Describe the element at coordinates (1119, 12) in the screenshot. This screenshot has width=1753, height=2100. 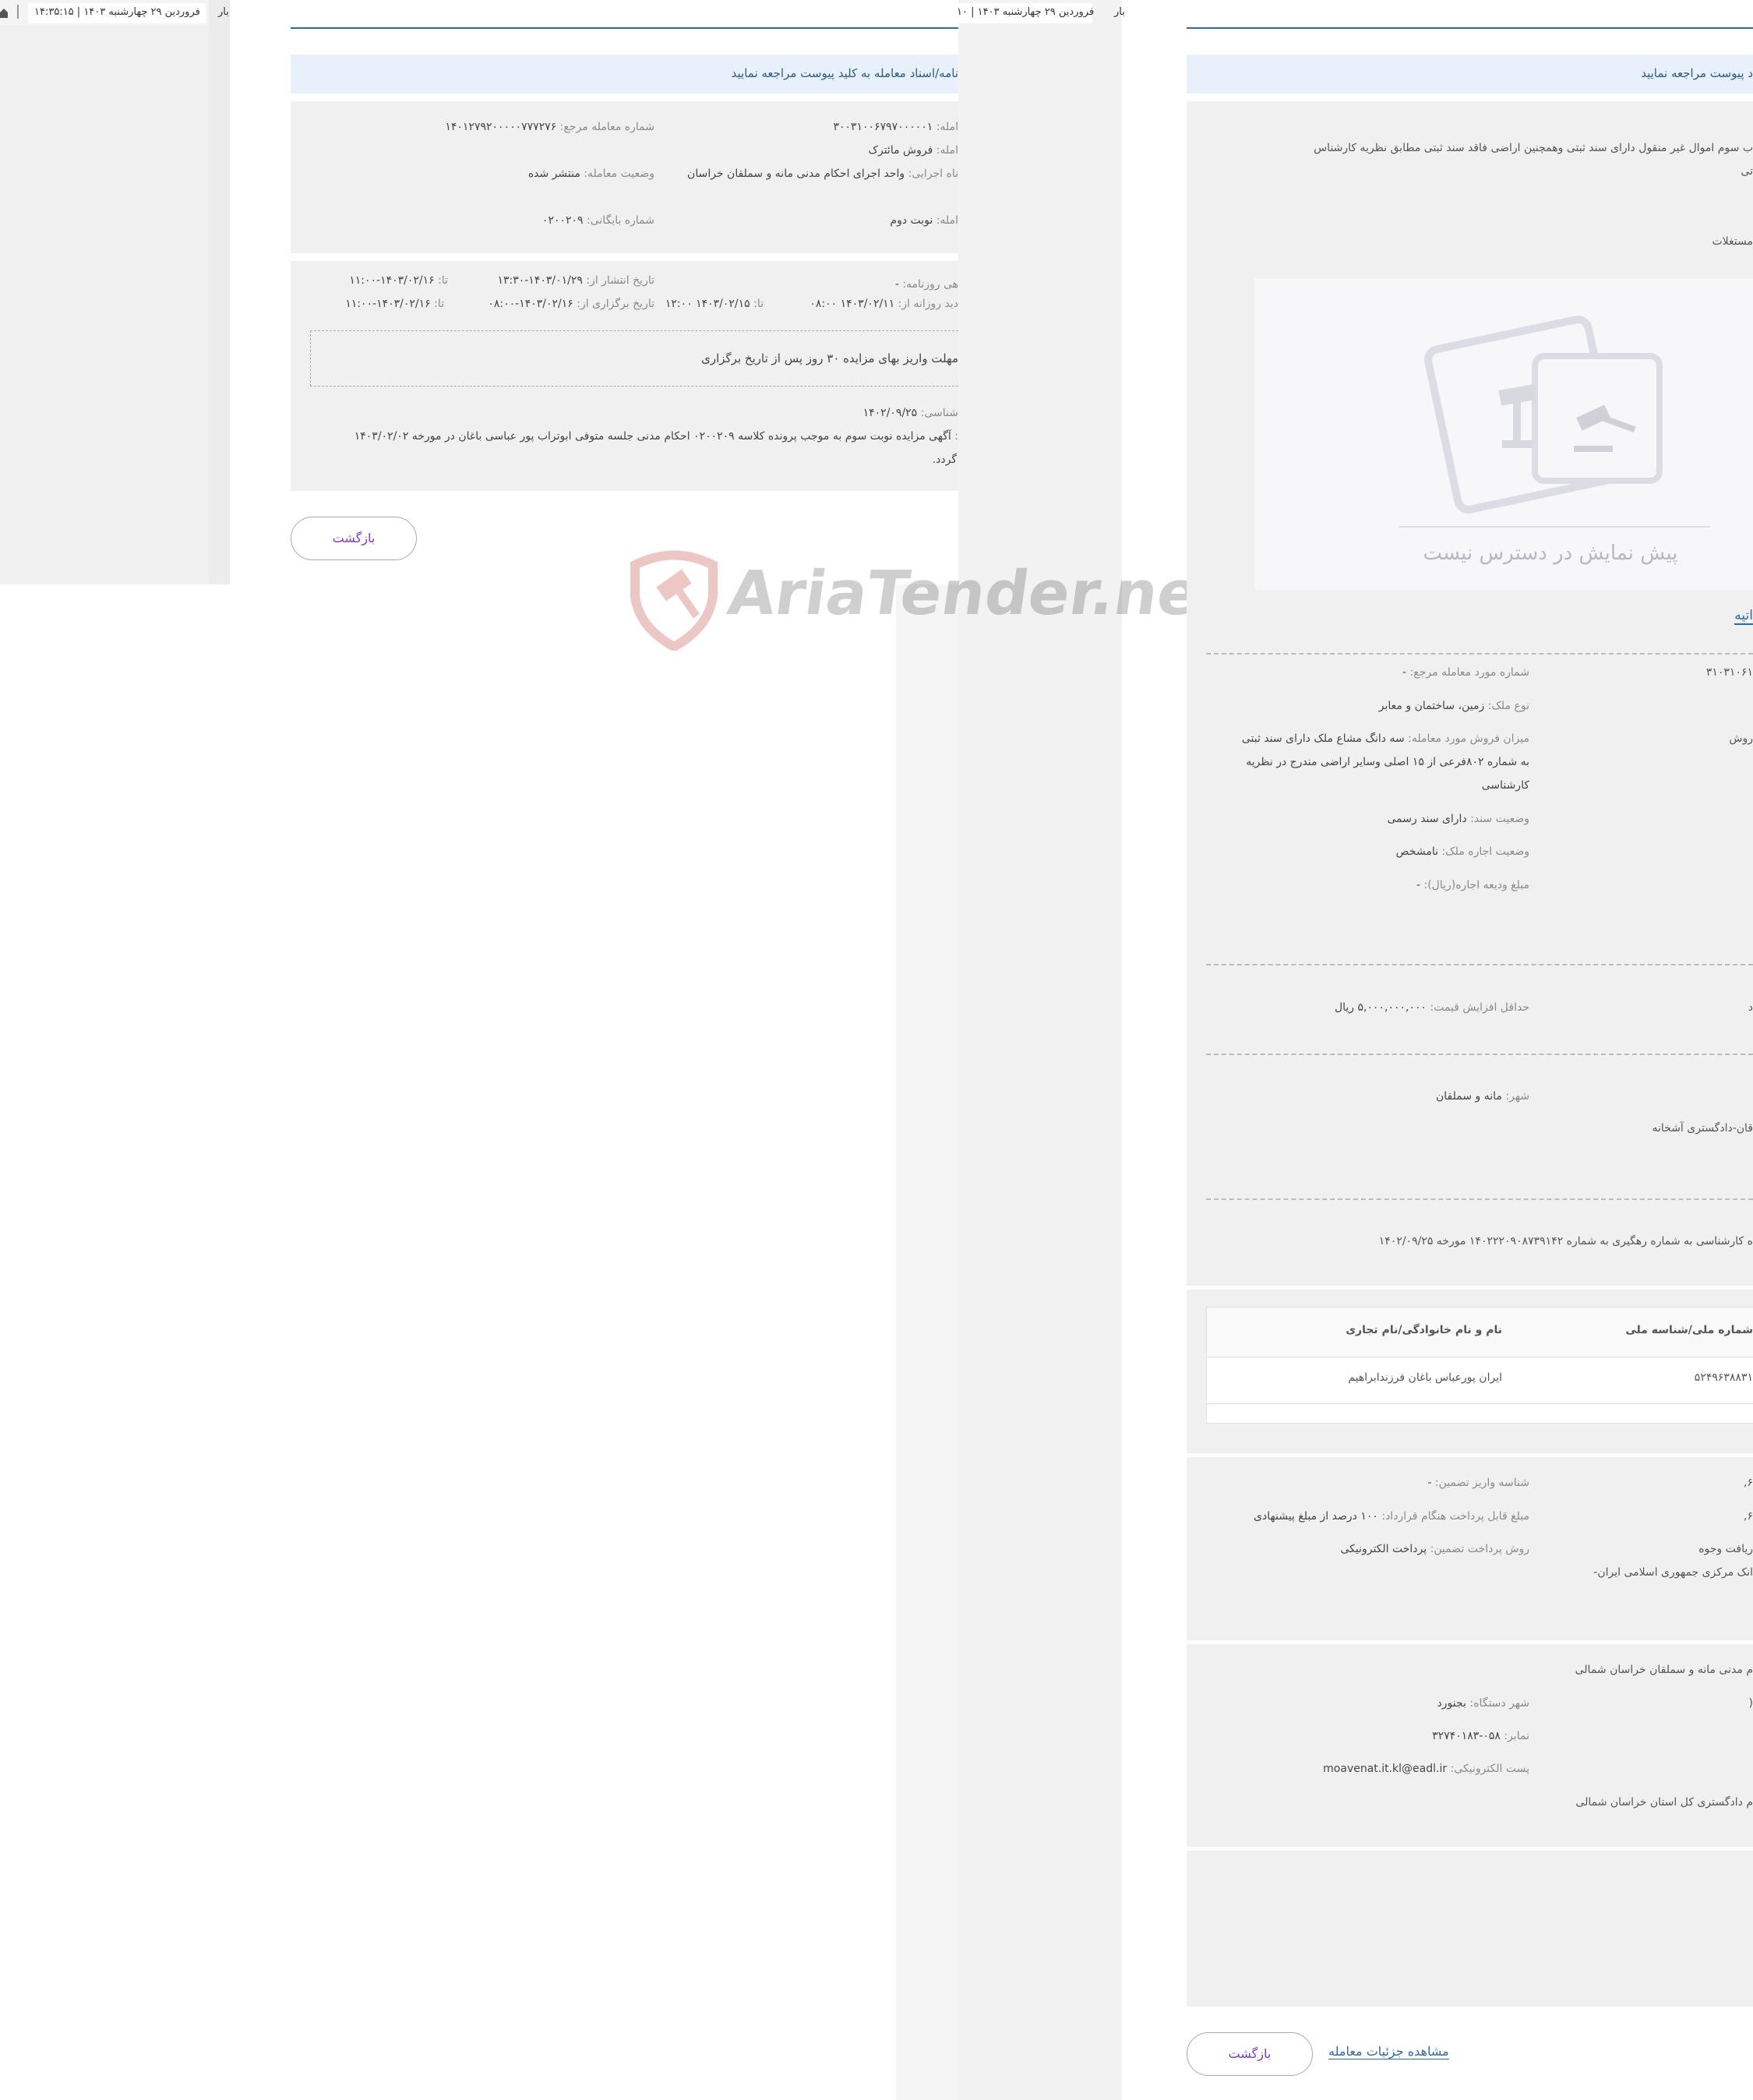
I see `right-window-partial-label: بار` at that location.